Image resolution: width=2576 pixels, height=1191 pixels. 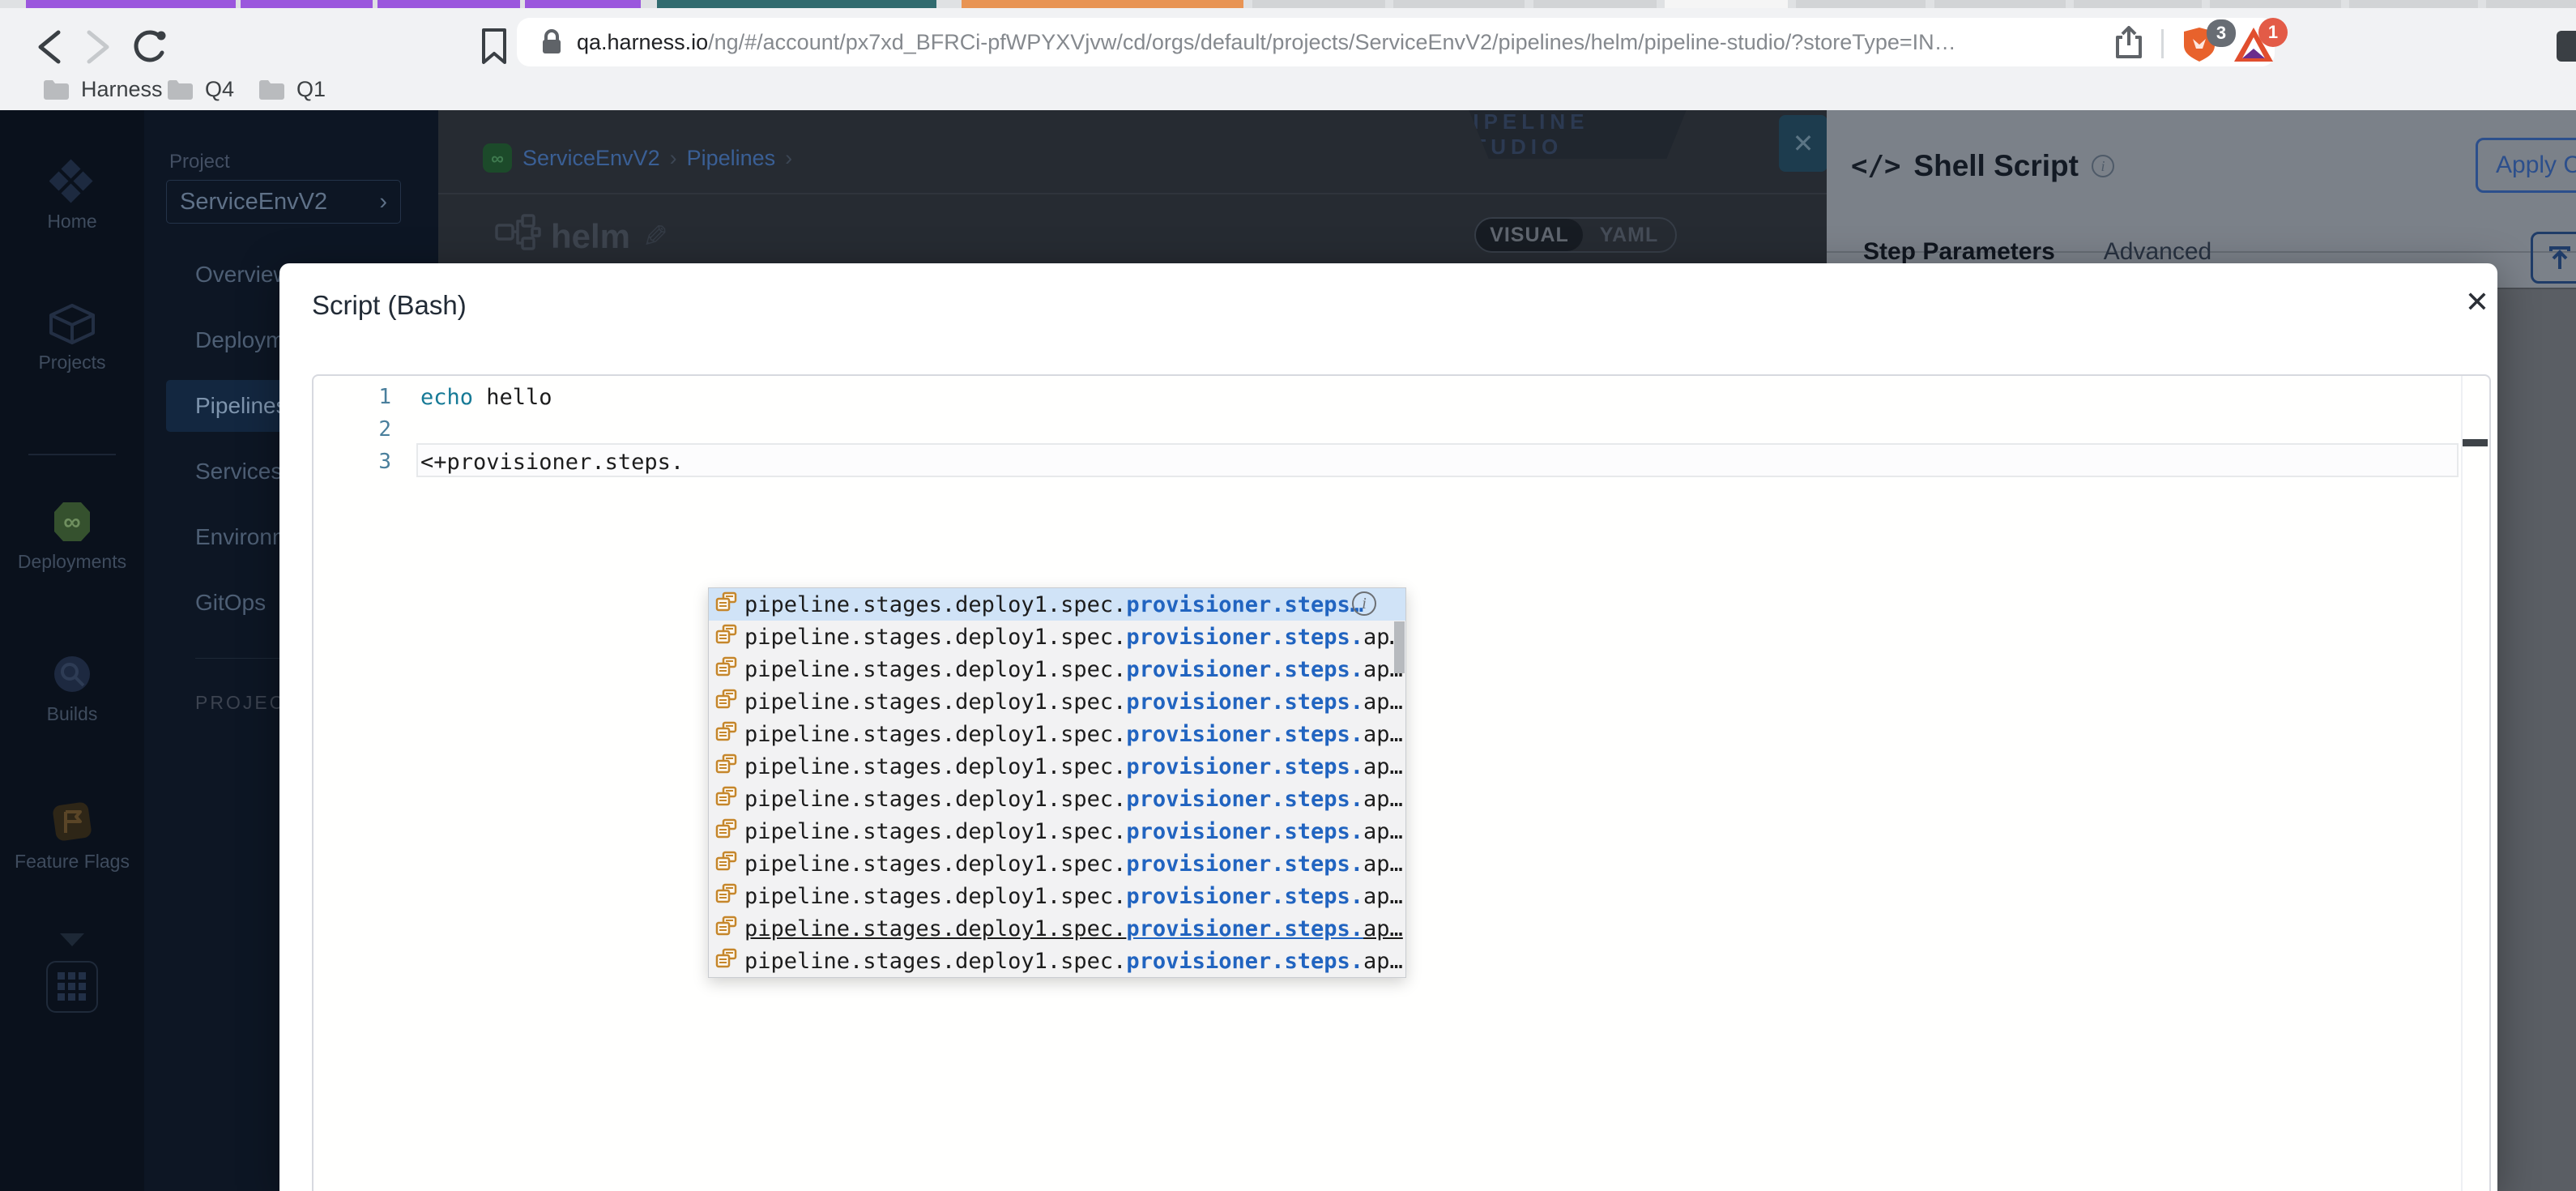 I want to click on project-selector: ServiceEnvV2 ›, so click(x=283, y=202).